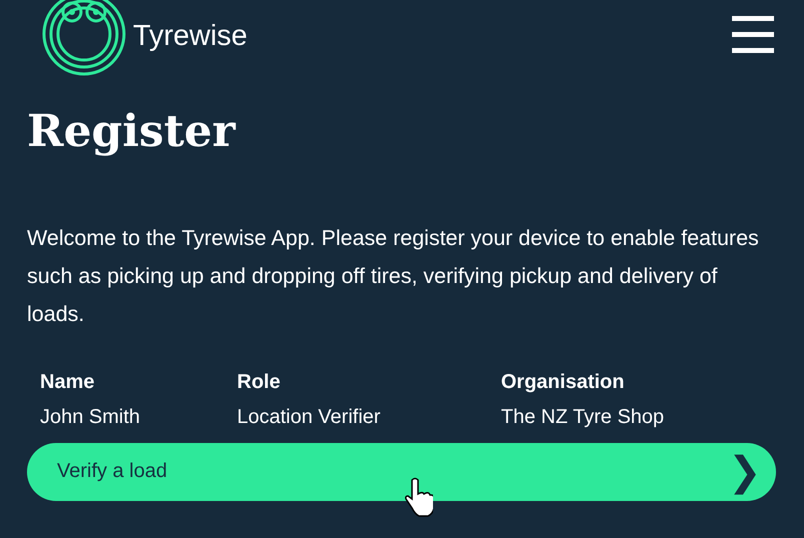 The height and width of the screenshot is (538, 804). Describe the element at coordinates (132, 132) in the screenshot. I see `page-title: Register` at that location.